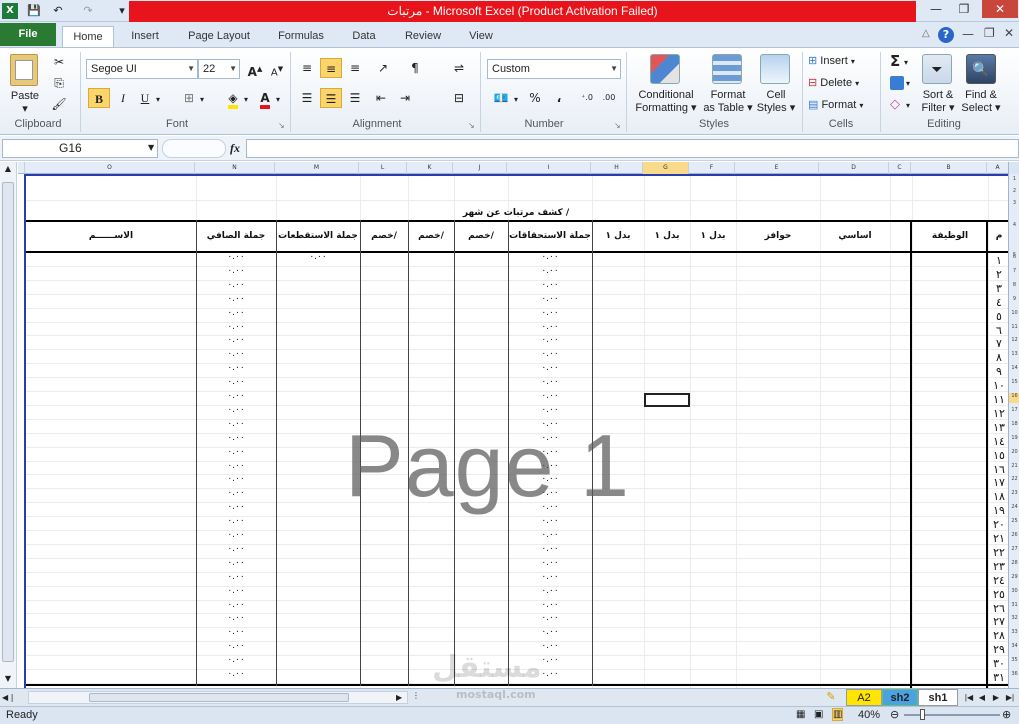 Image resolution: width=1019 pixels, height=724 pixels. Describe the element at coordinates (906, 62) in the screenshot. I see `autosum-dropdown-icon: ▾` at that location.